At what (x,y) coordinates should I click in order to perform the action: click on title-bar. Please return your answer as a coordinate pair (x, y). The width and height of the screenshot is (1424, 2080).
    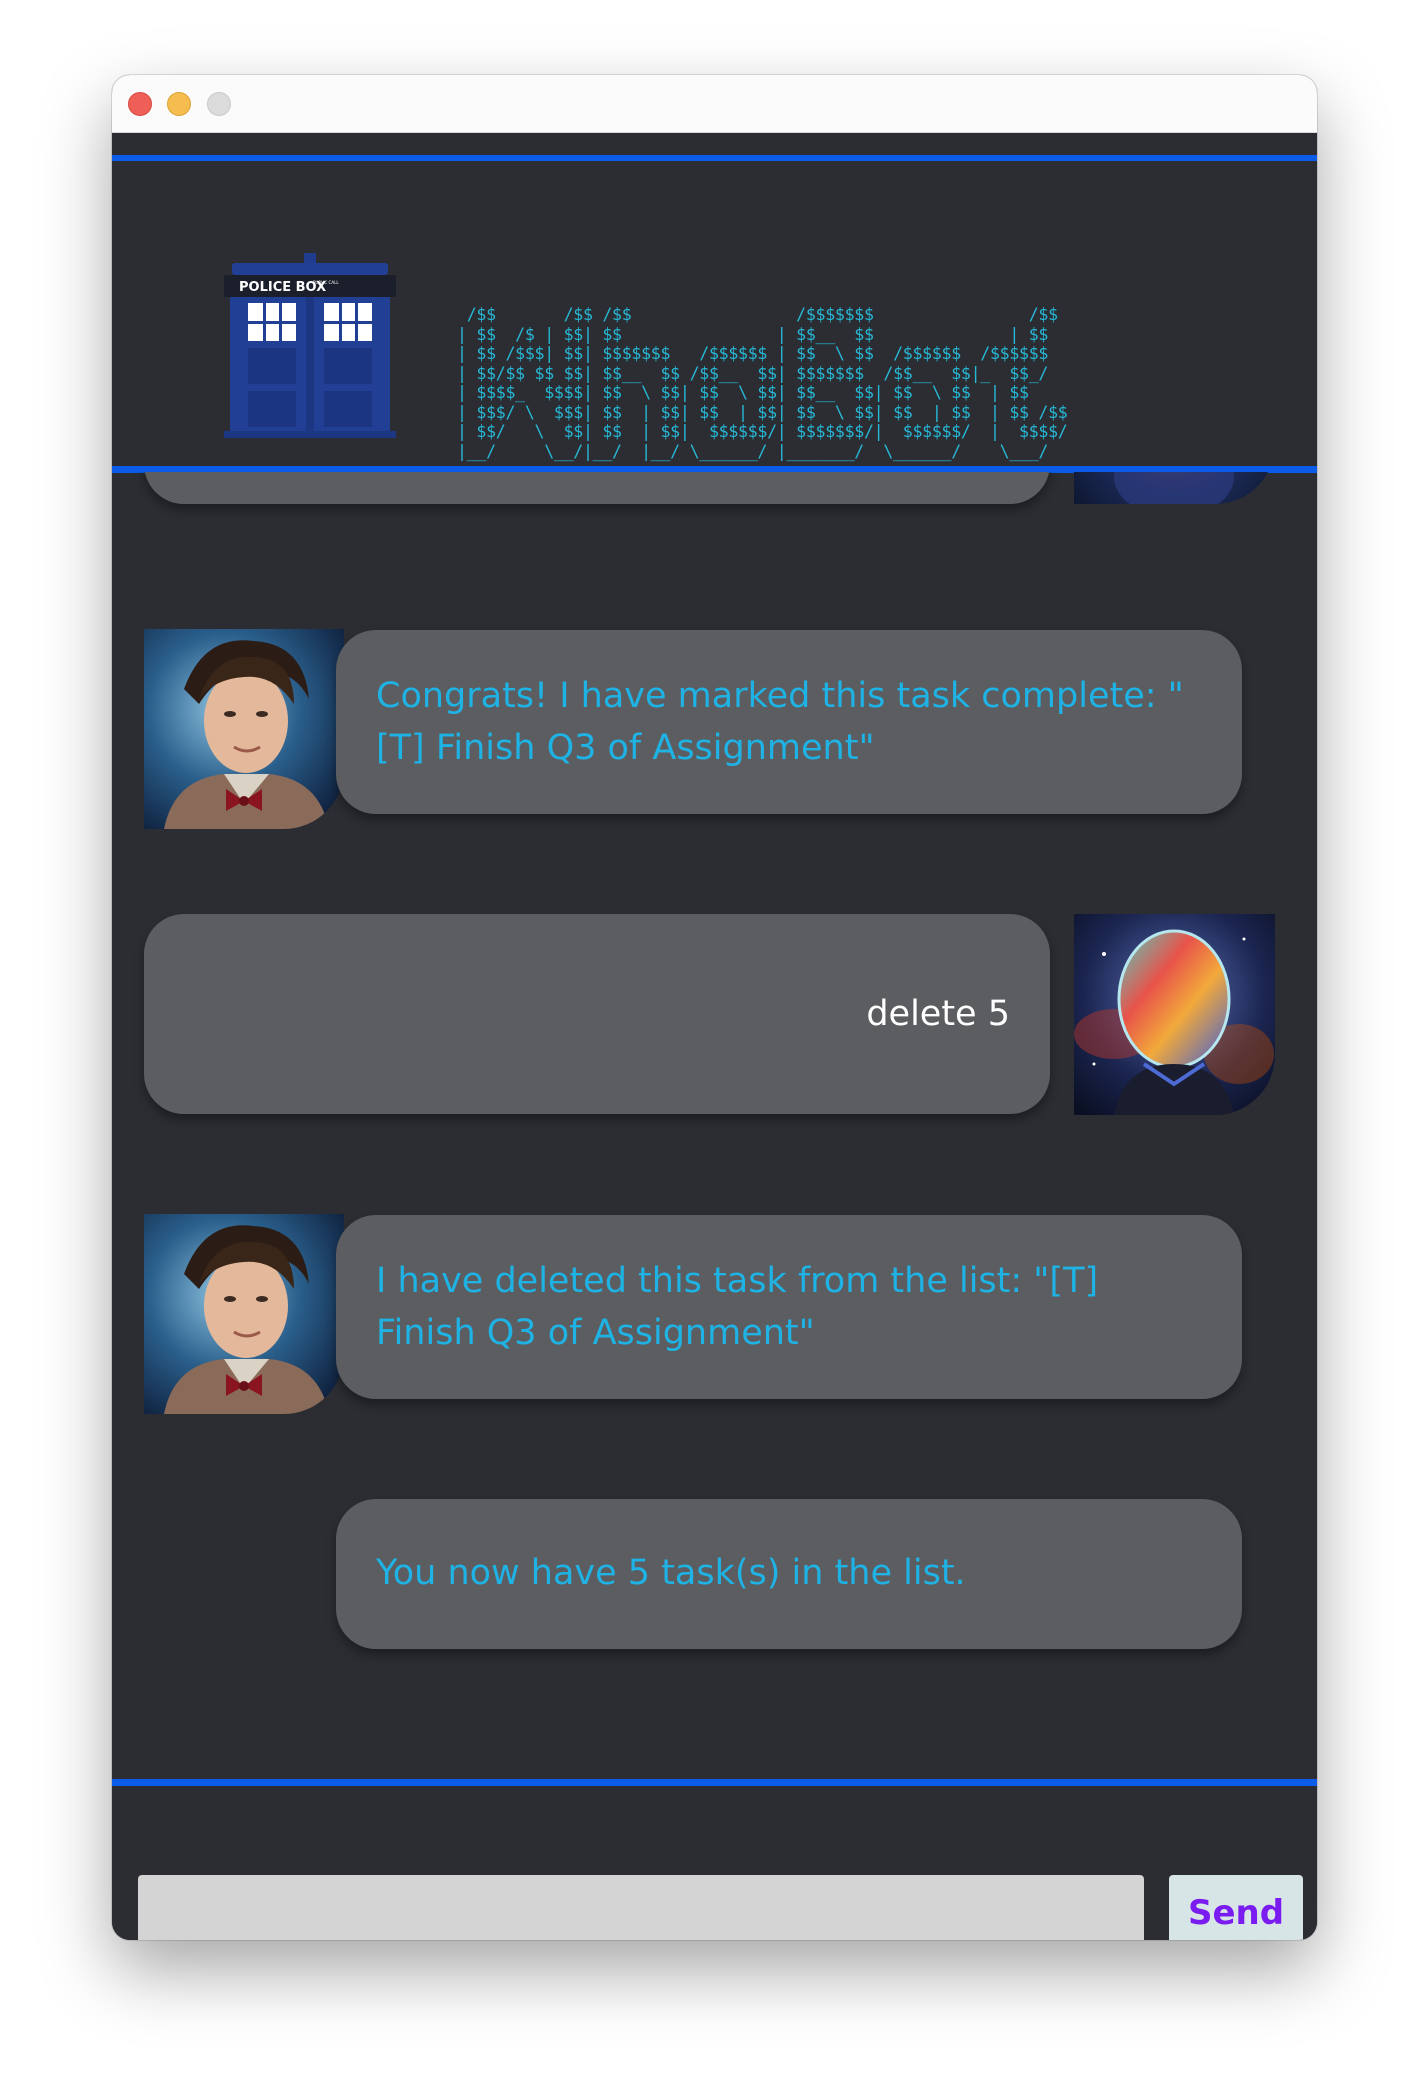
    Looking at the image, I should click on (714, 104).